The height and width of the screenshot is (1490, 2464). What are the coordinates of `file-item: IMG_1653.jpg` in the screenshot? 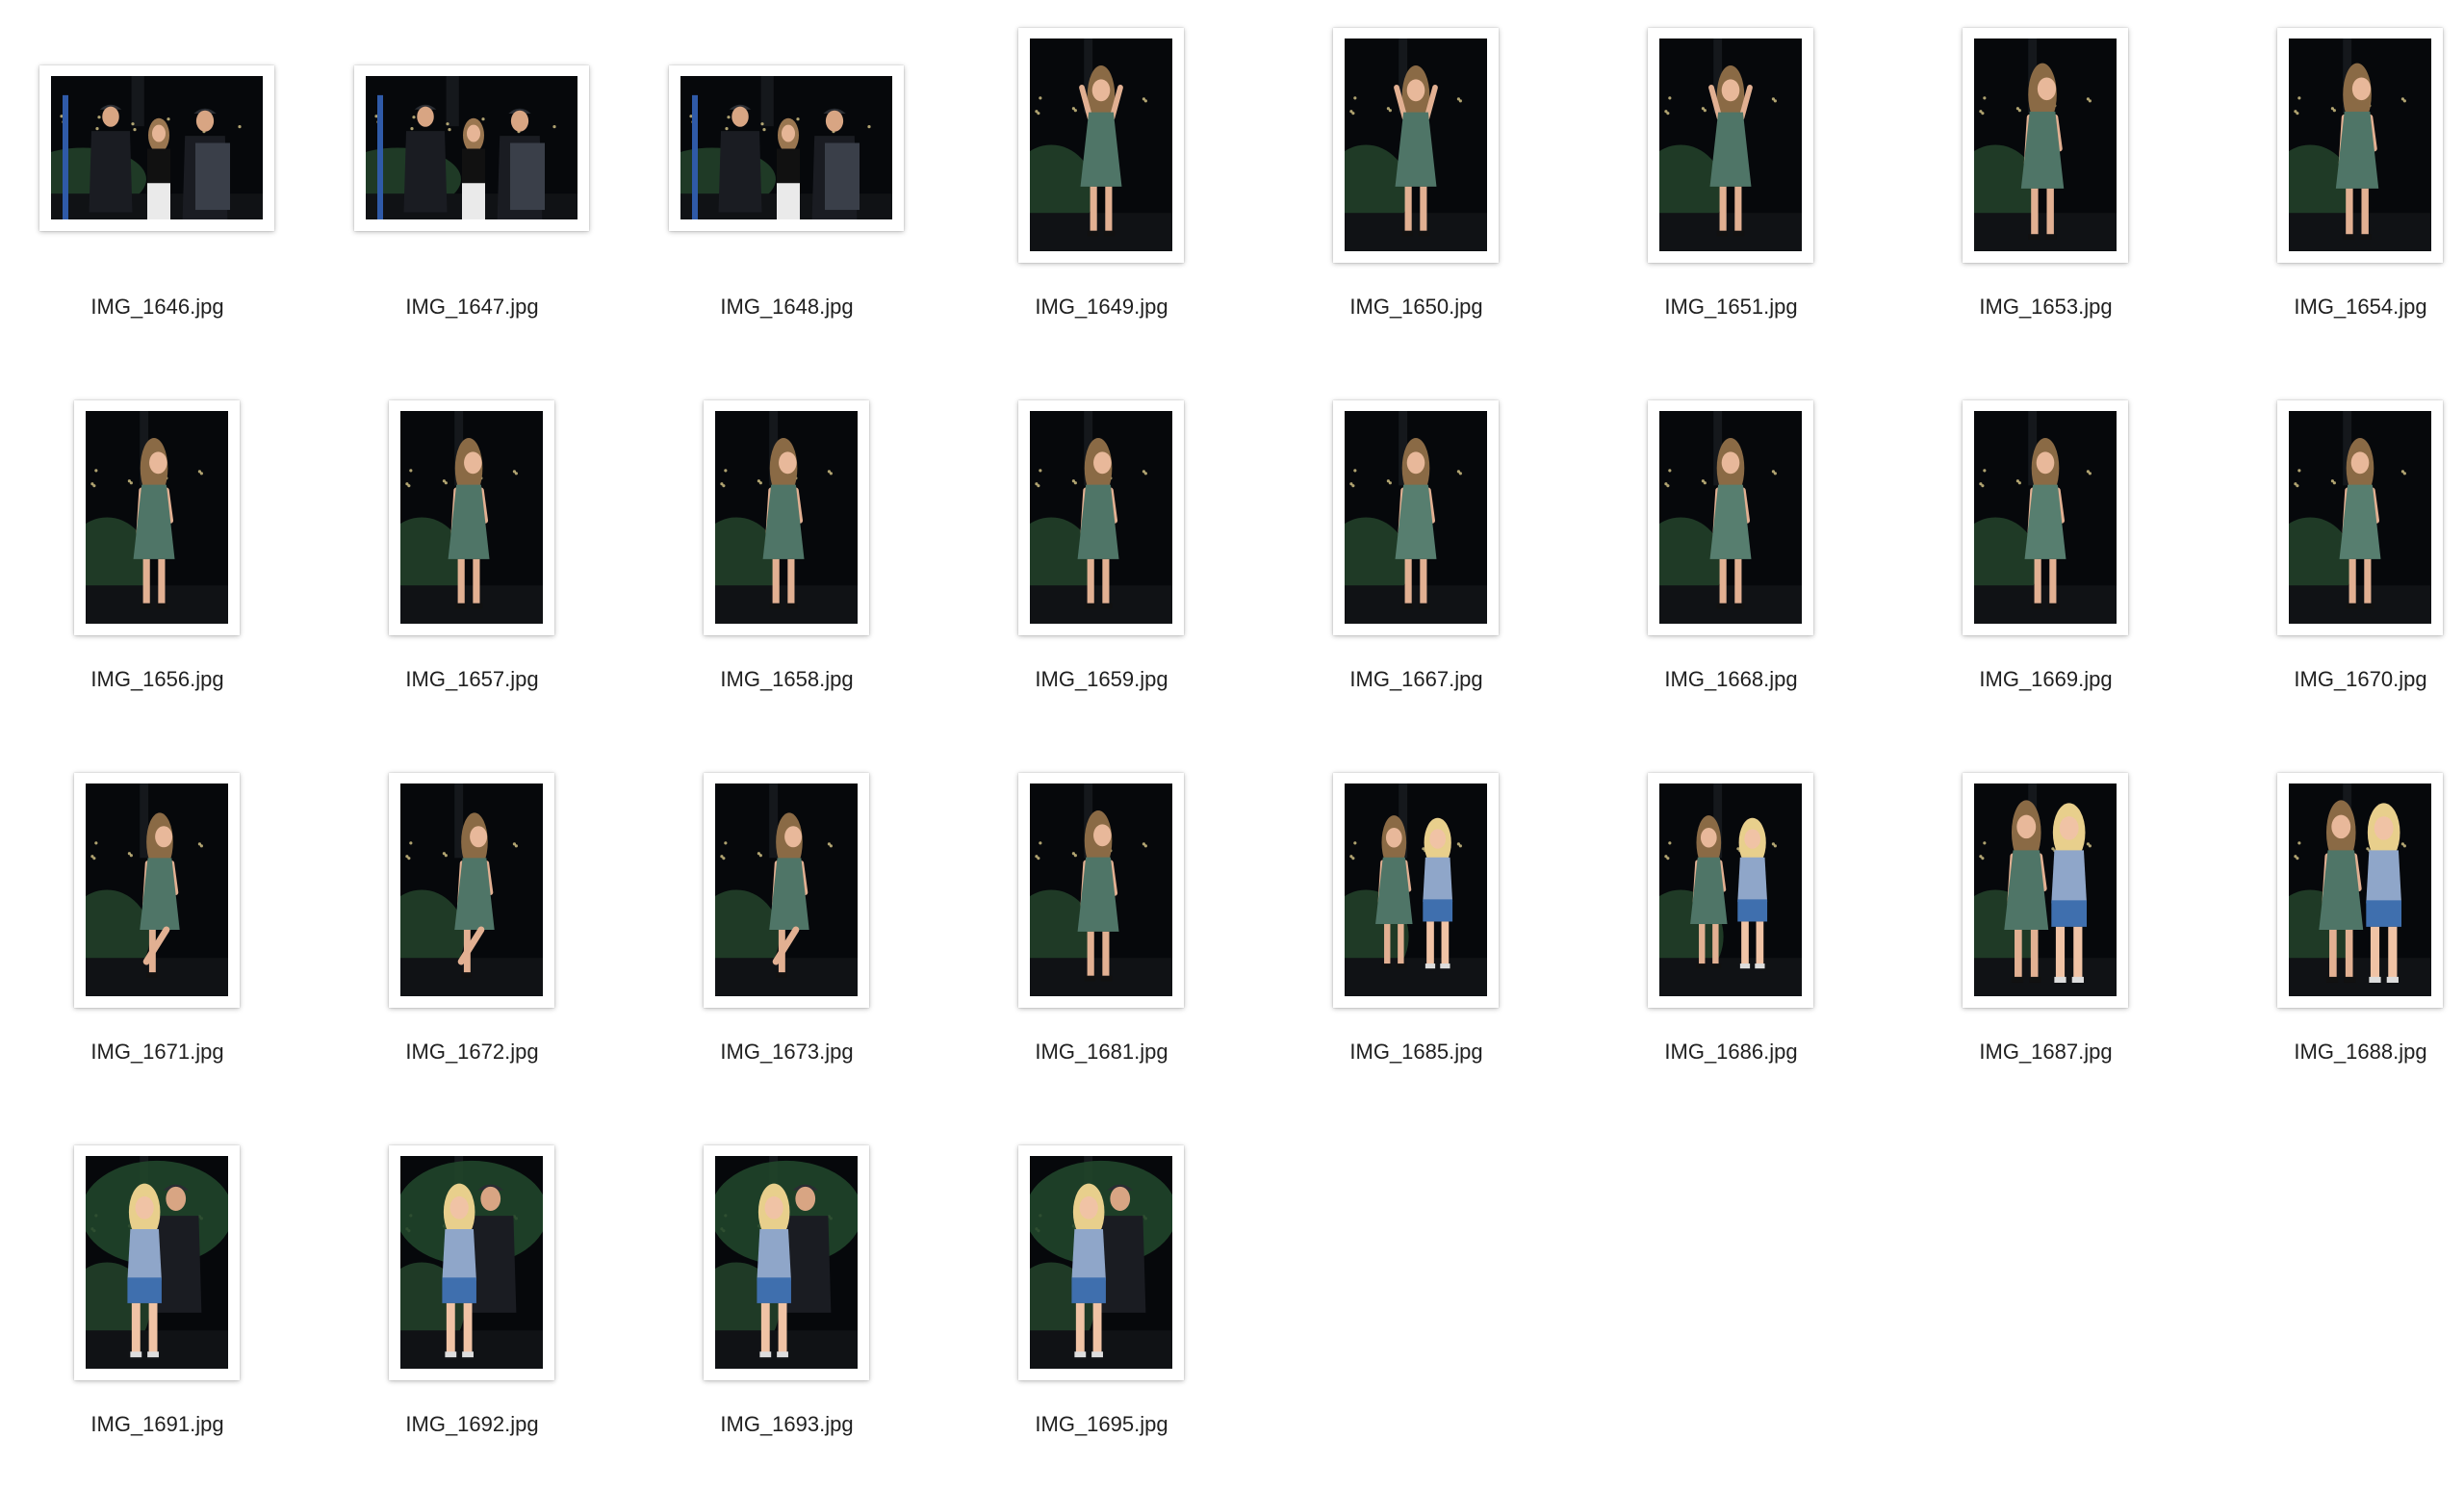 It's located at (2045, 186).